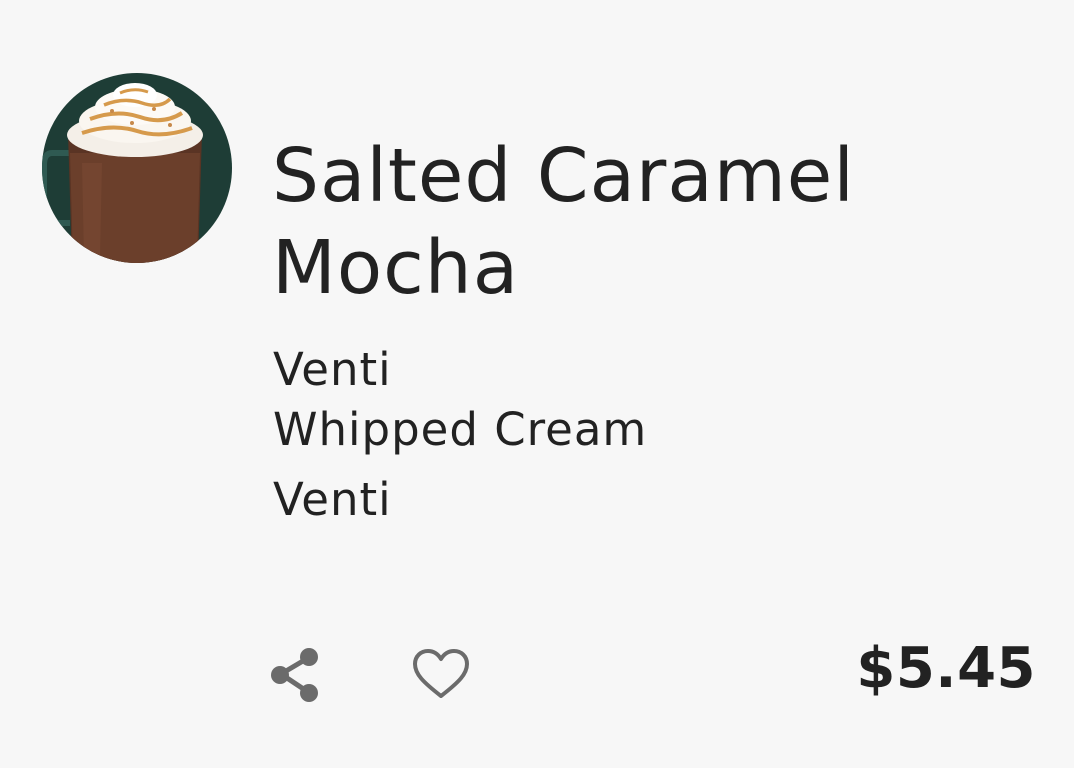  What do you see at coordinates (460, 429) in the screenshot?
I see `topping-option: Whipped Cream` at bounding box center [460, 429].